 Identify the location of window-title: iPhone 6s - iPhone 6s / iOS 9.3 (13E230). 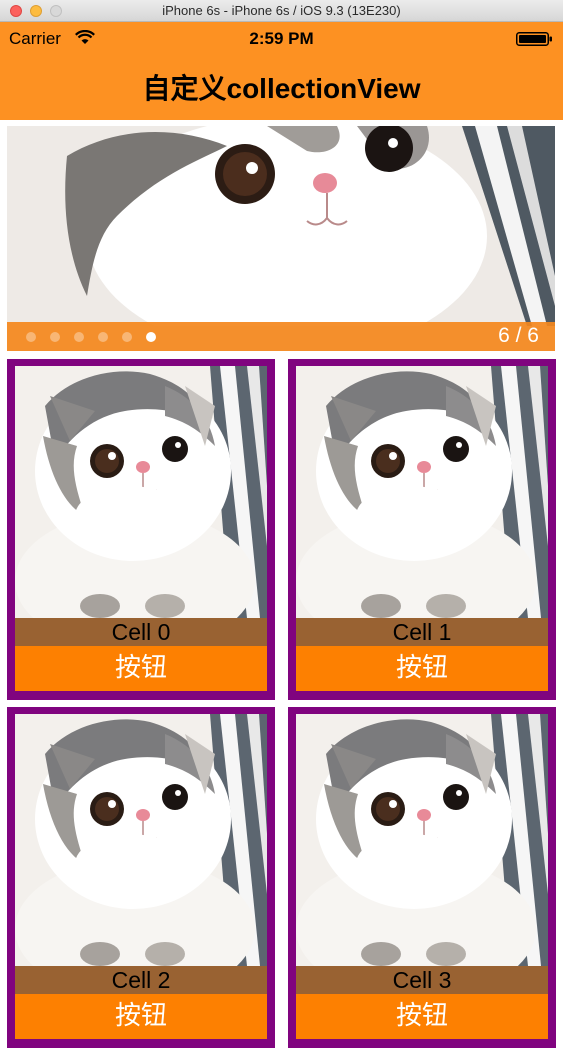
(281, 10).